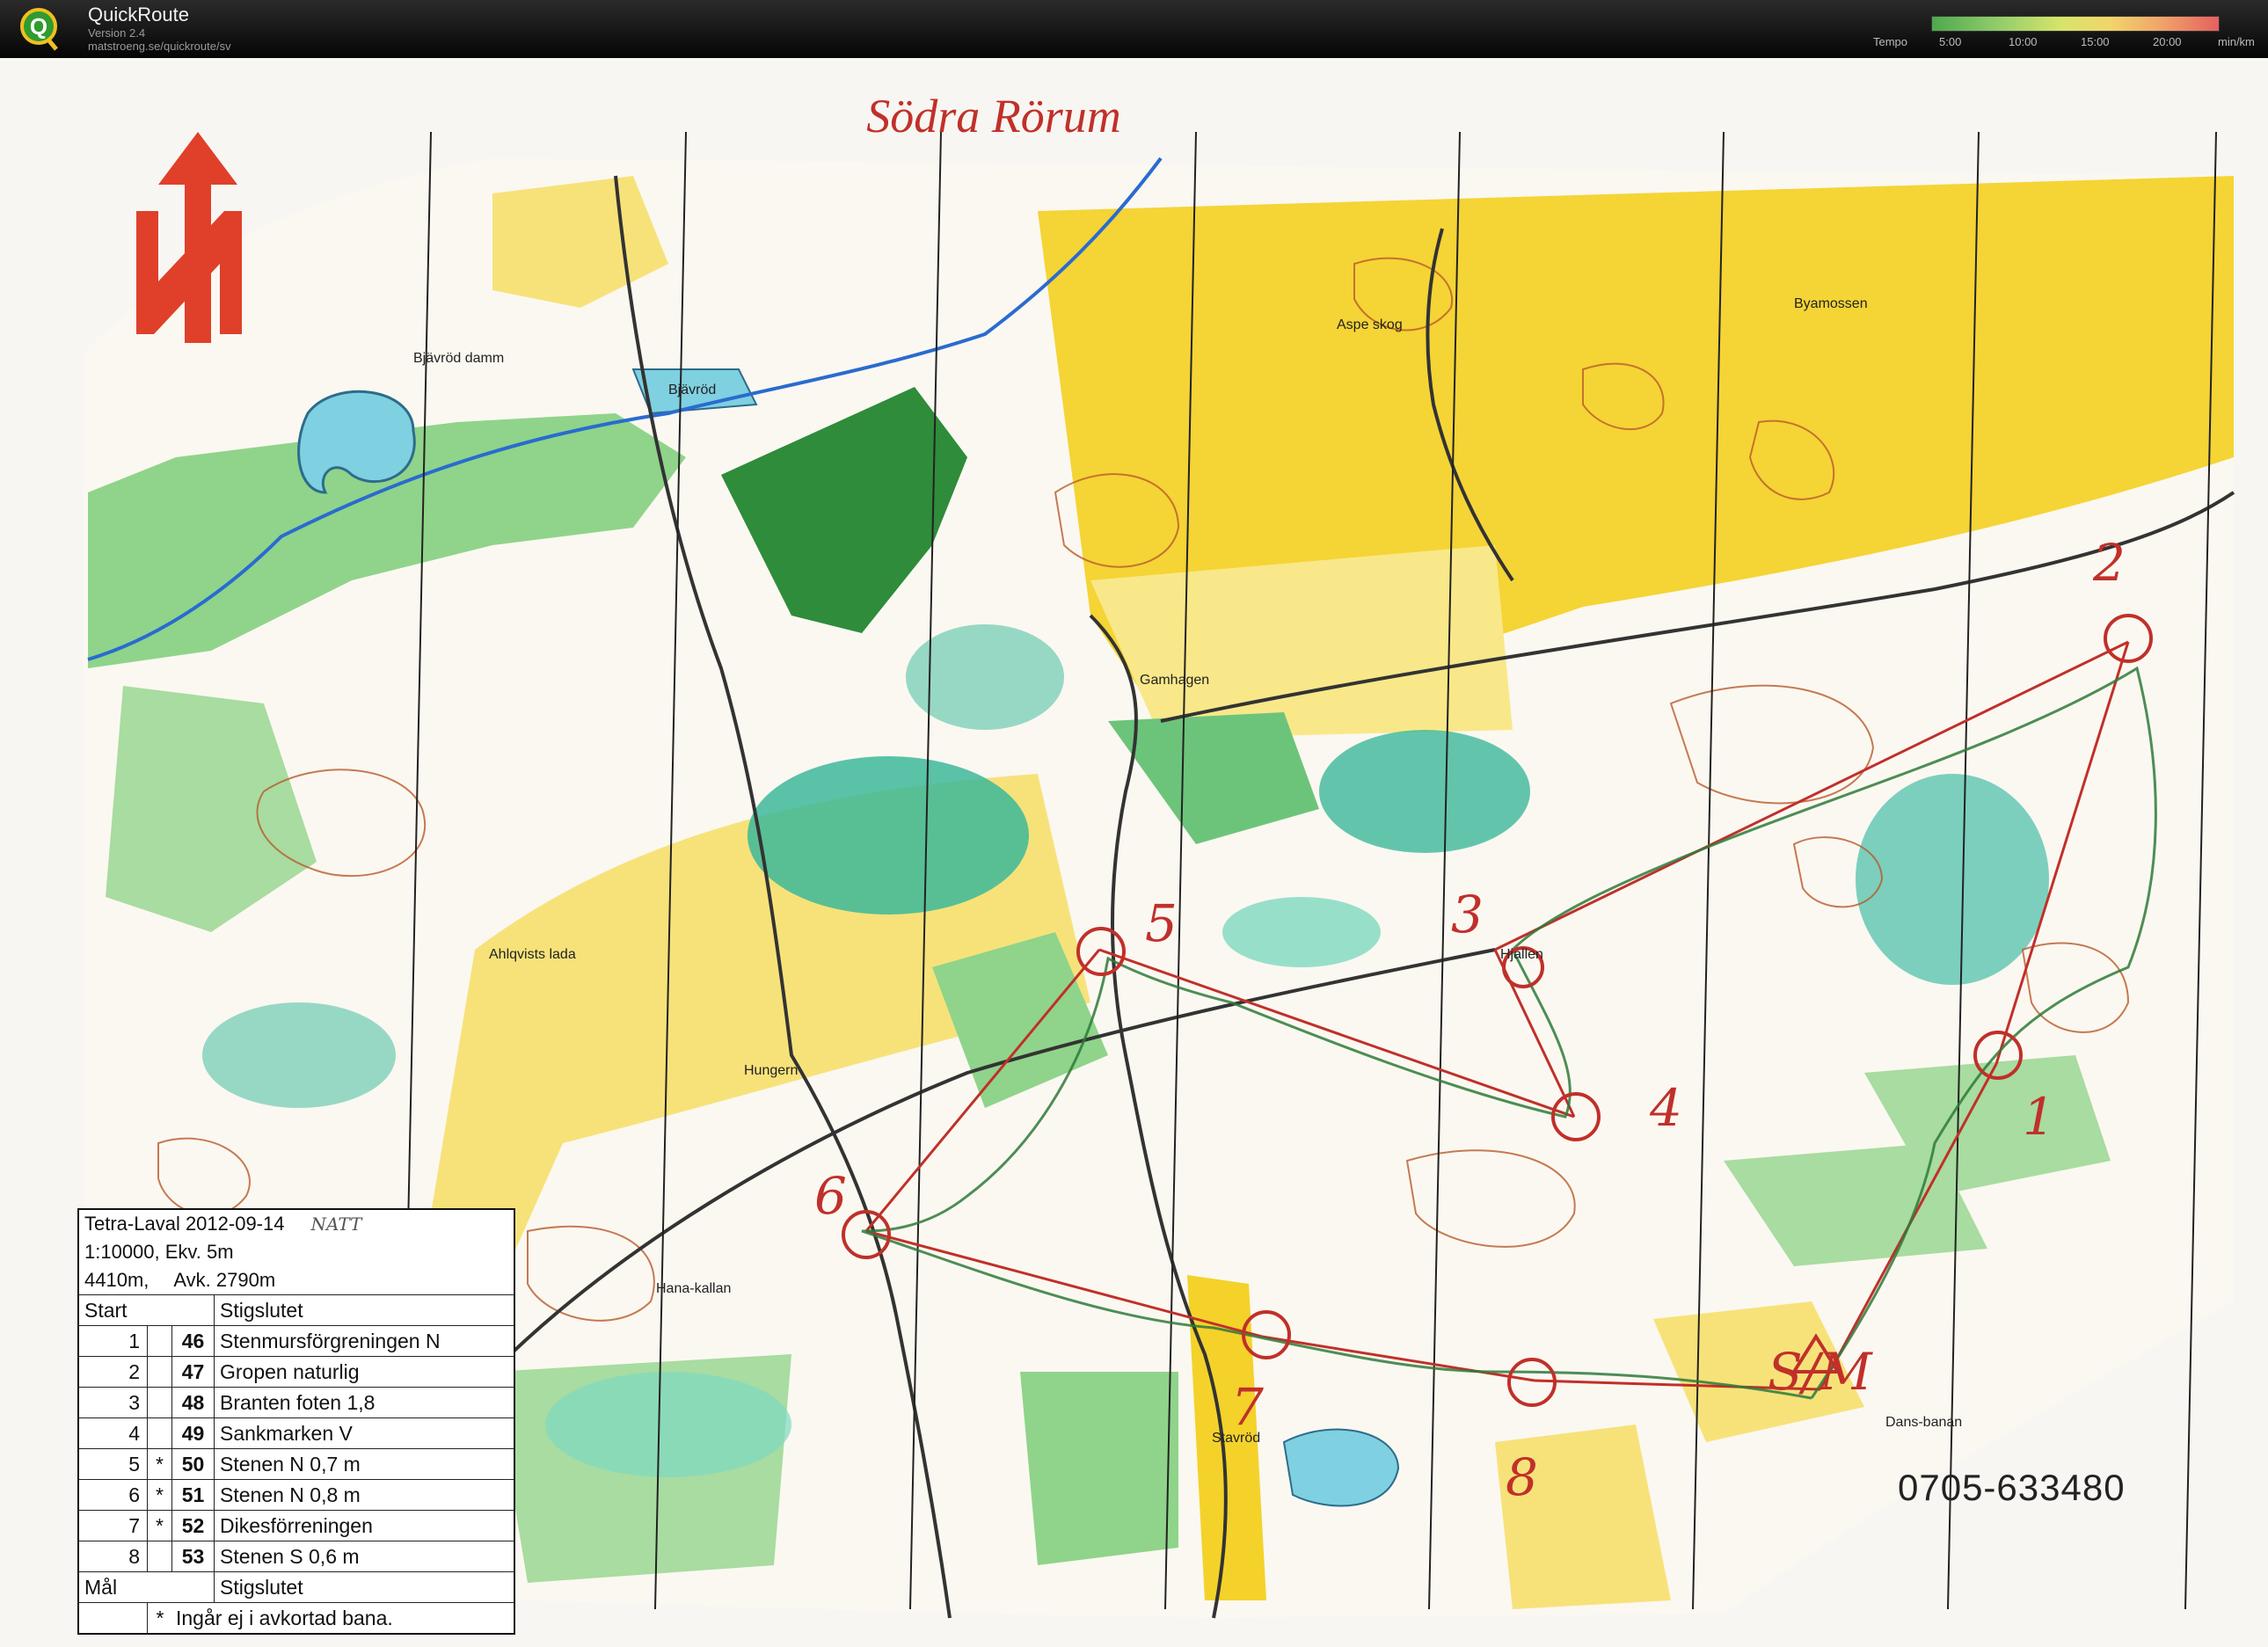  Describe the element at coordinates (1161, 923) in the screenshot. I see `hand-number-5: 5` at that location.